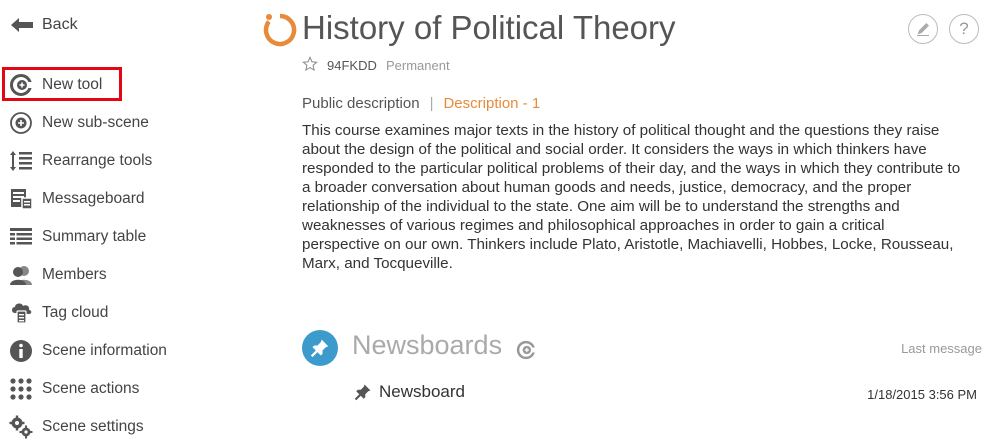 This screenshot has height=445, width=997. I want to click on back-button: Back, so click(44, 25).